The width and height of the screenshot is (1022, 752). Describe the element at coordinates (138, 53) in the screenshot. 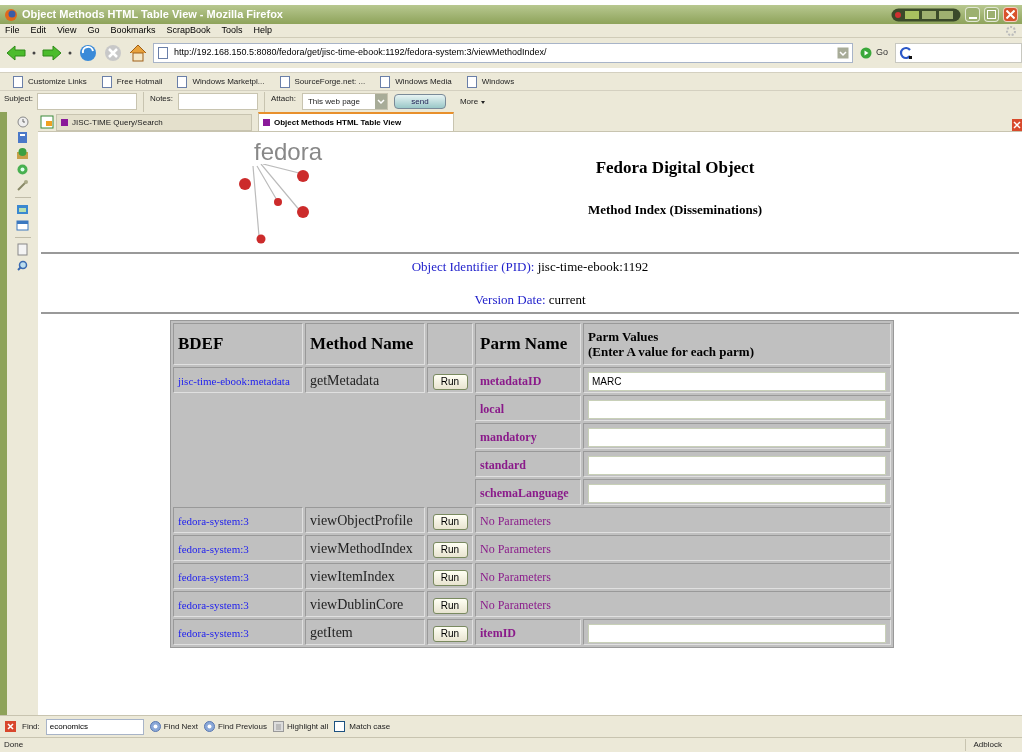

I see `home-icon` at that location.